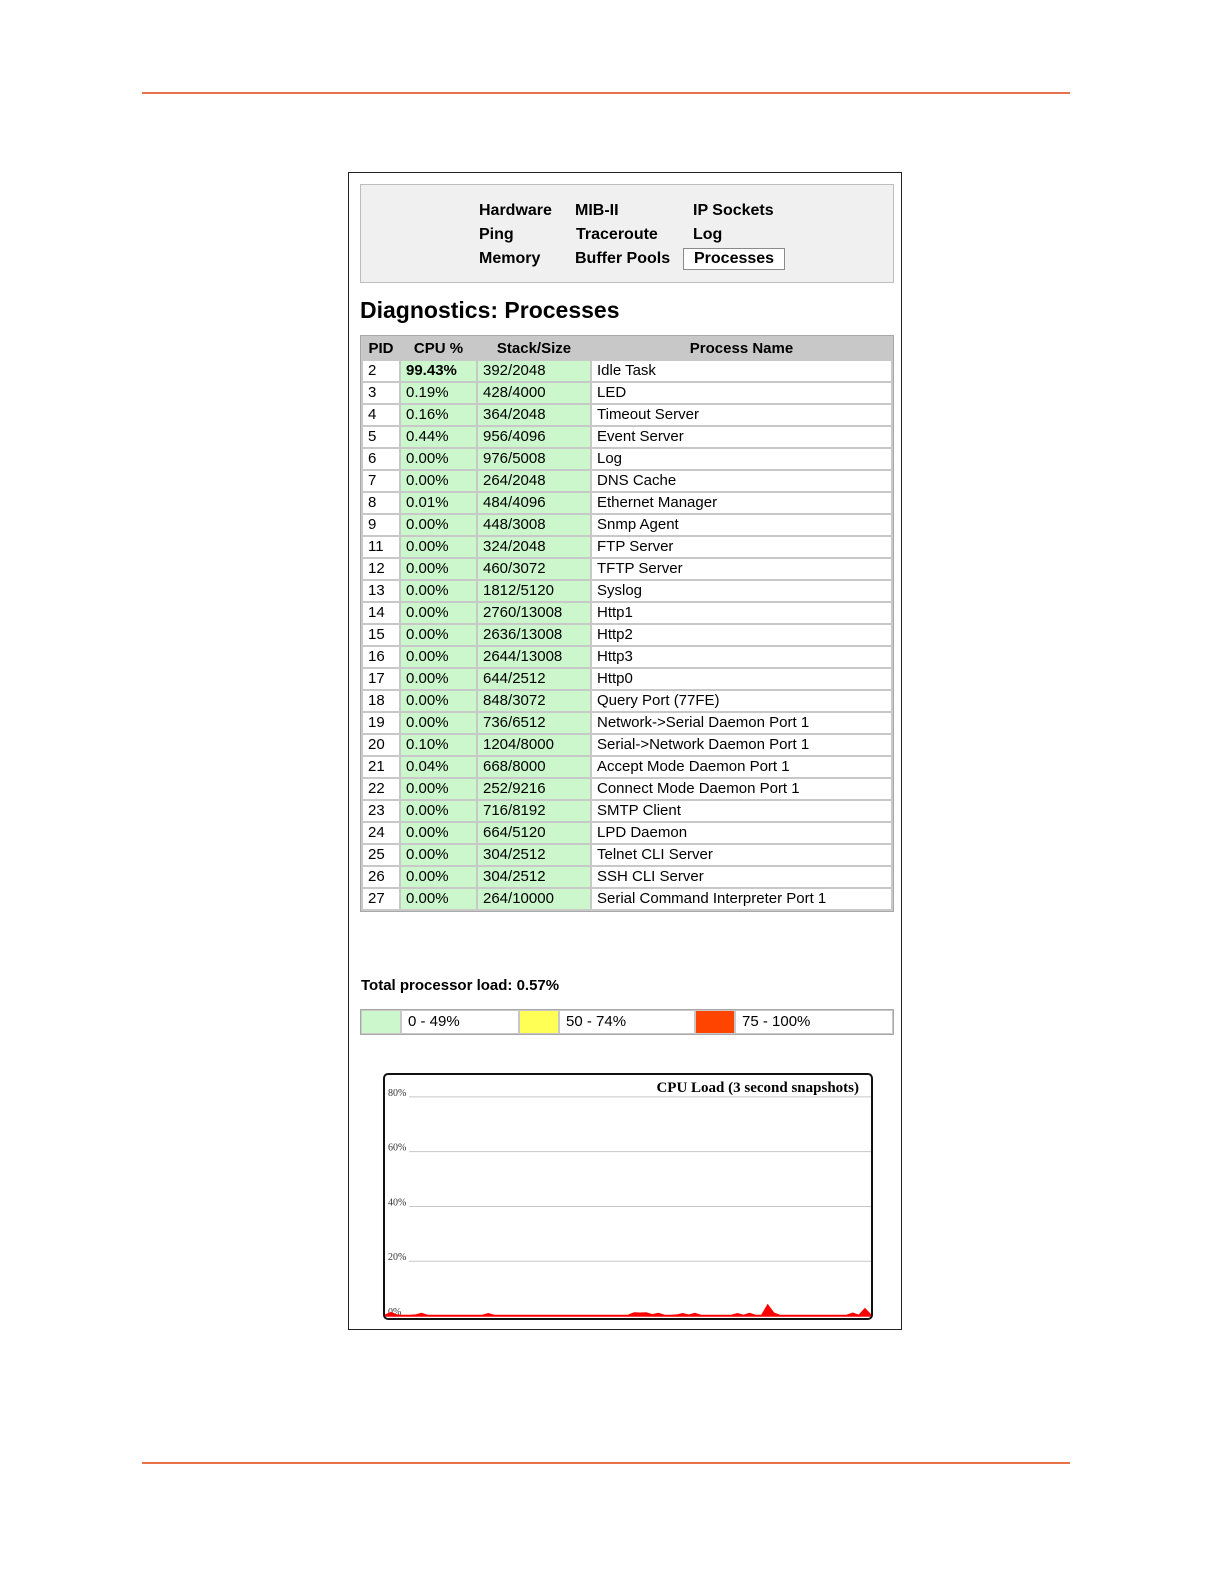 Image resolution: width=1224 pixels, height=1584 pixels. Describe the element at coordinates (627, 591) in the screenshot. I see `table-row: 13 0.00% 1812/5120 Syslog` at that location.